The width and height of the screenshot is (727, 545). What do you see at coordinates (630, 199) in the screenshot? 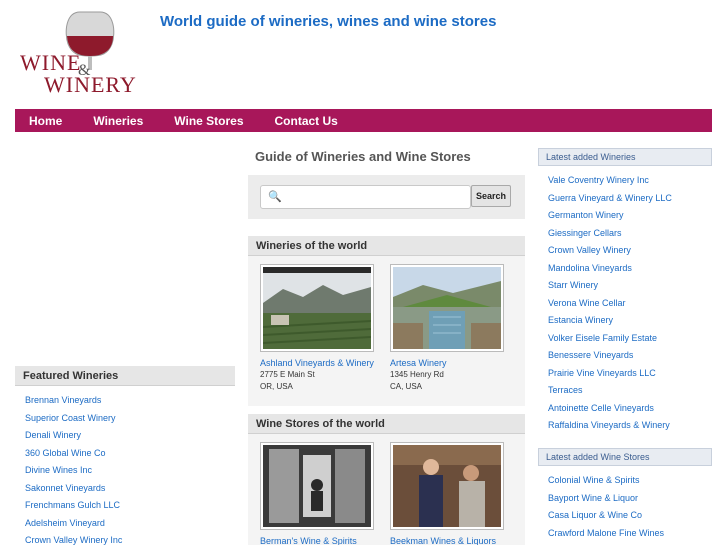
I see `latest-winery-link: Guerra Vineyard & Winery LLC` at bounding box center [630, 199].